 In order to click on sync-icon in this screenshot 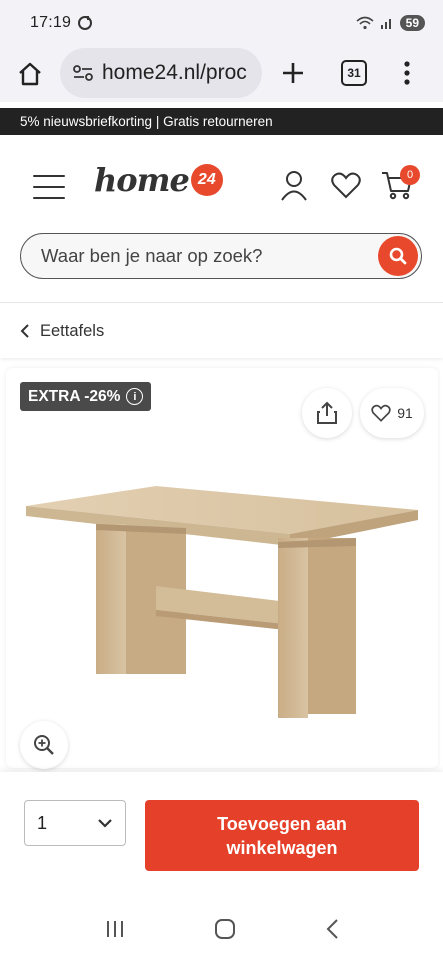, I will do `click(85, 23)`.